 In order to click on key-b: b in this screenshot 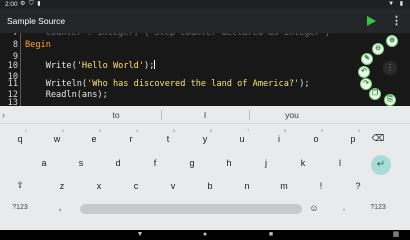, I will do `click(210, 187)`.